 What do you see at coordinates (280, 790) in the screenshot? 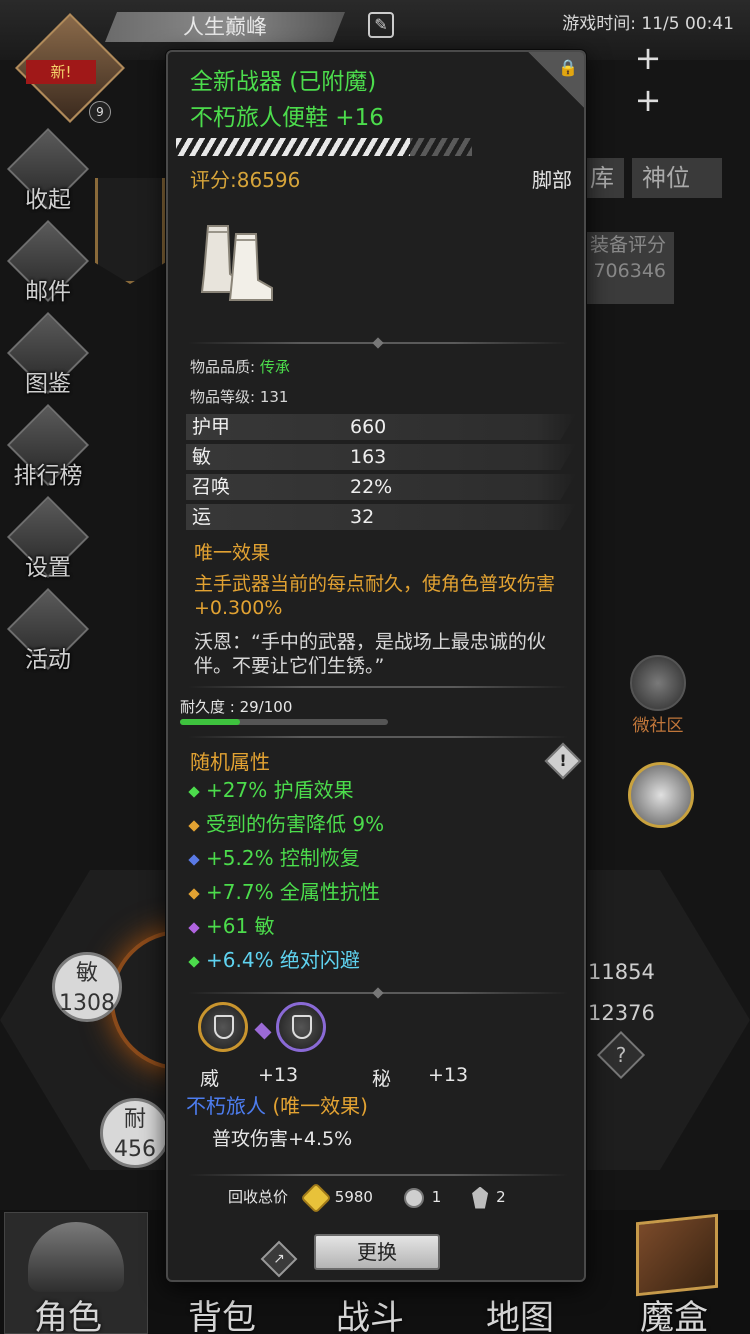
I see `attr-text: +27% 护盾效果` at bounding box center [280, 790].